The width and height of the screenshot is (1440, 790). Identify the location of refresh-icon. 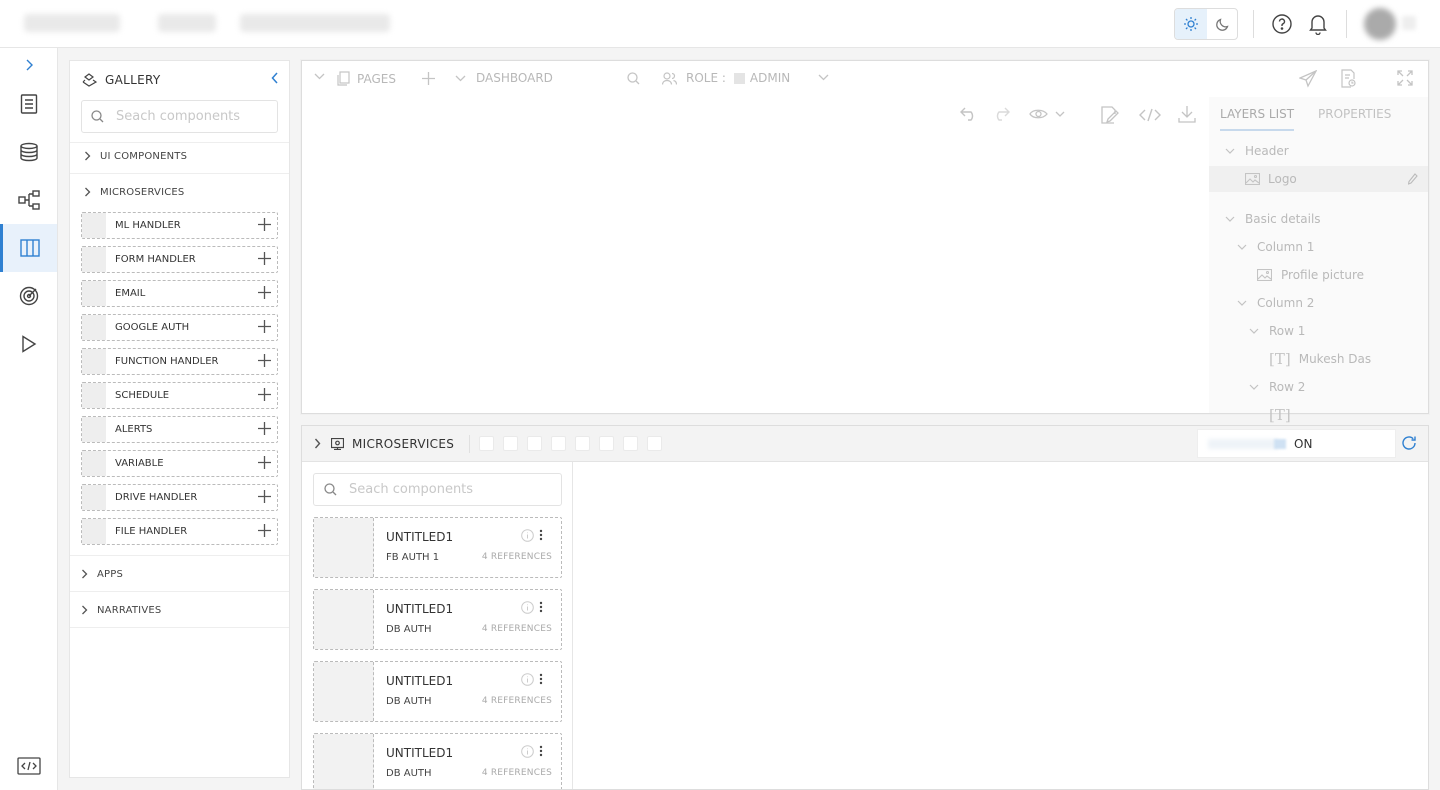
(1409, 443).